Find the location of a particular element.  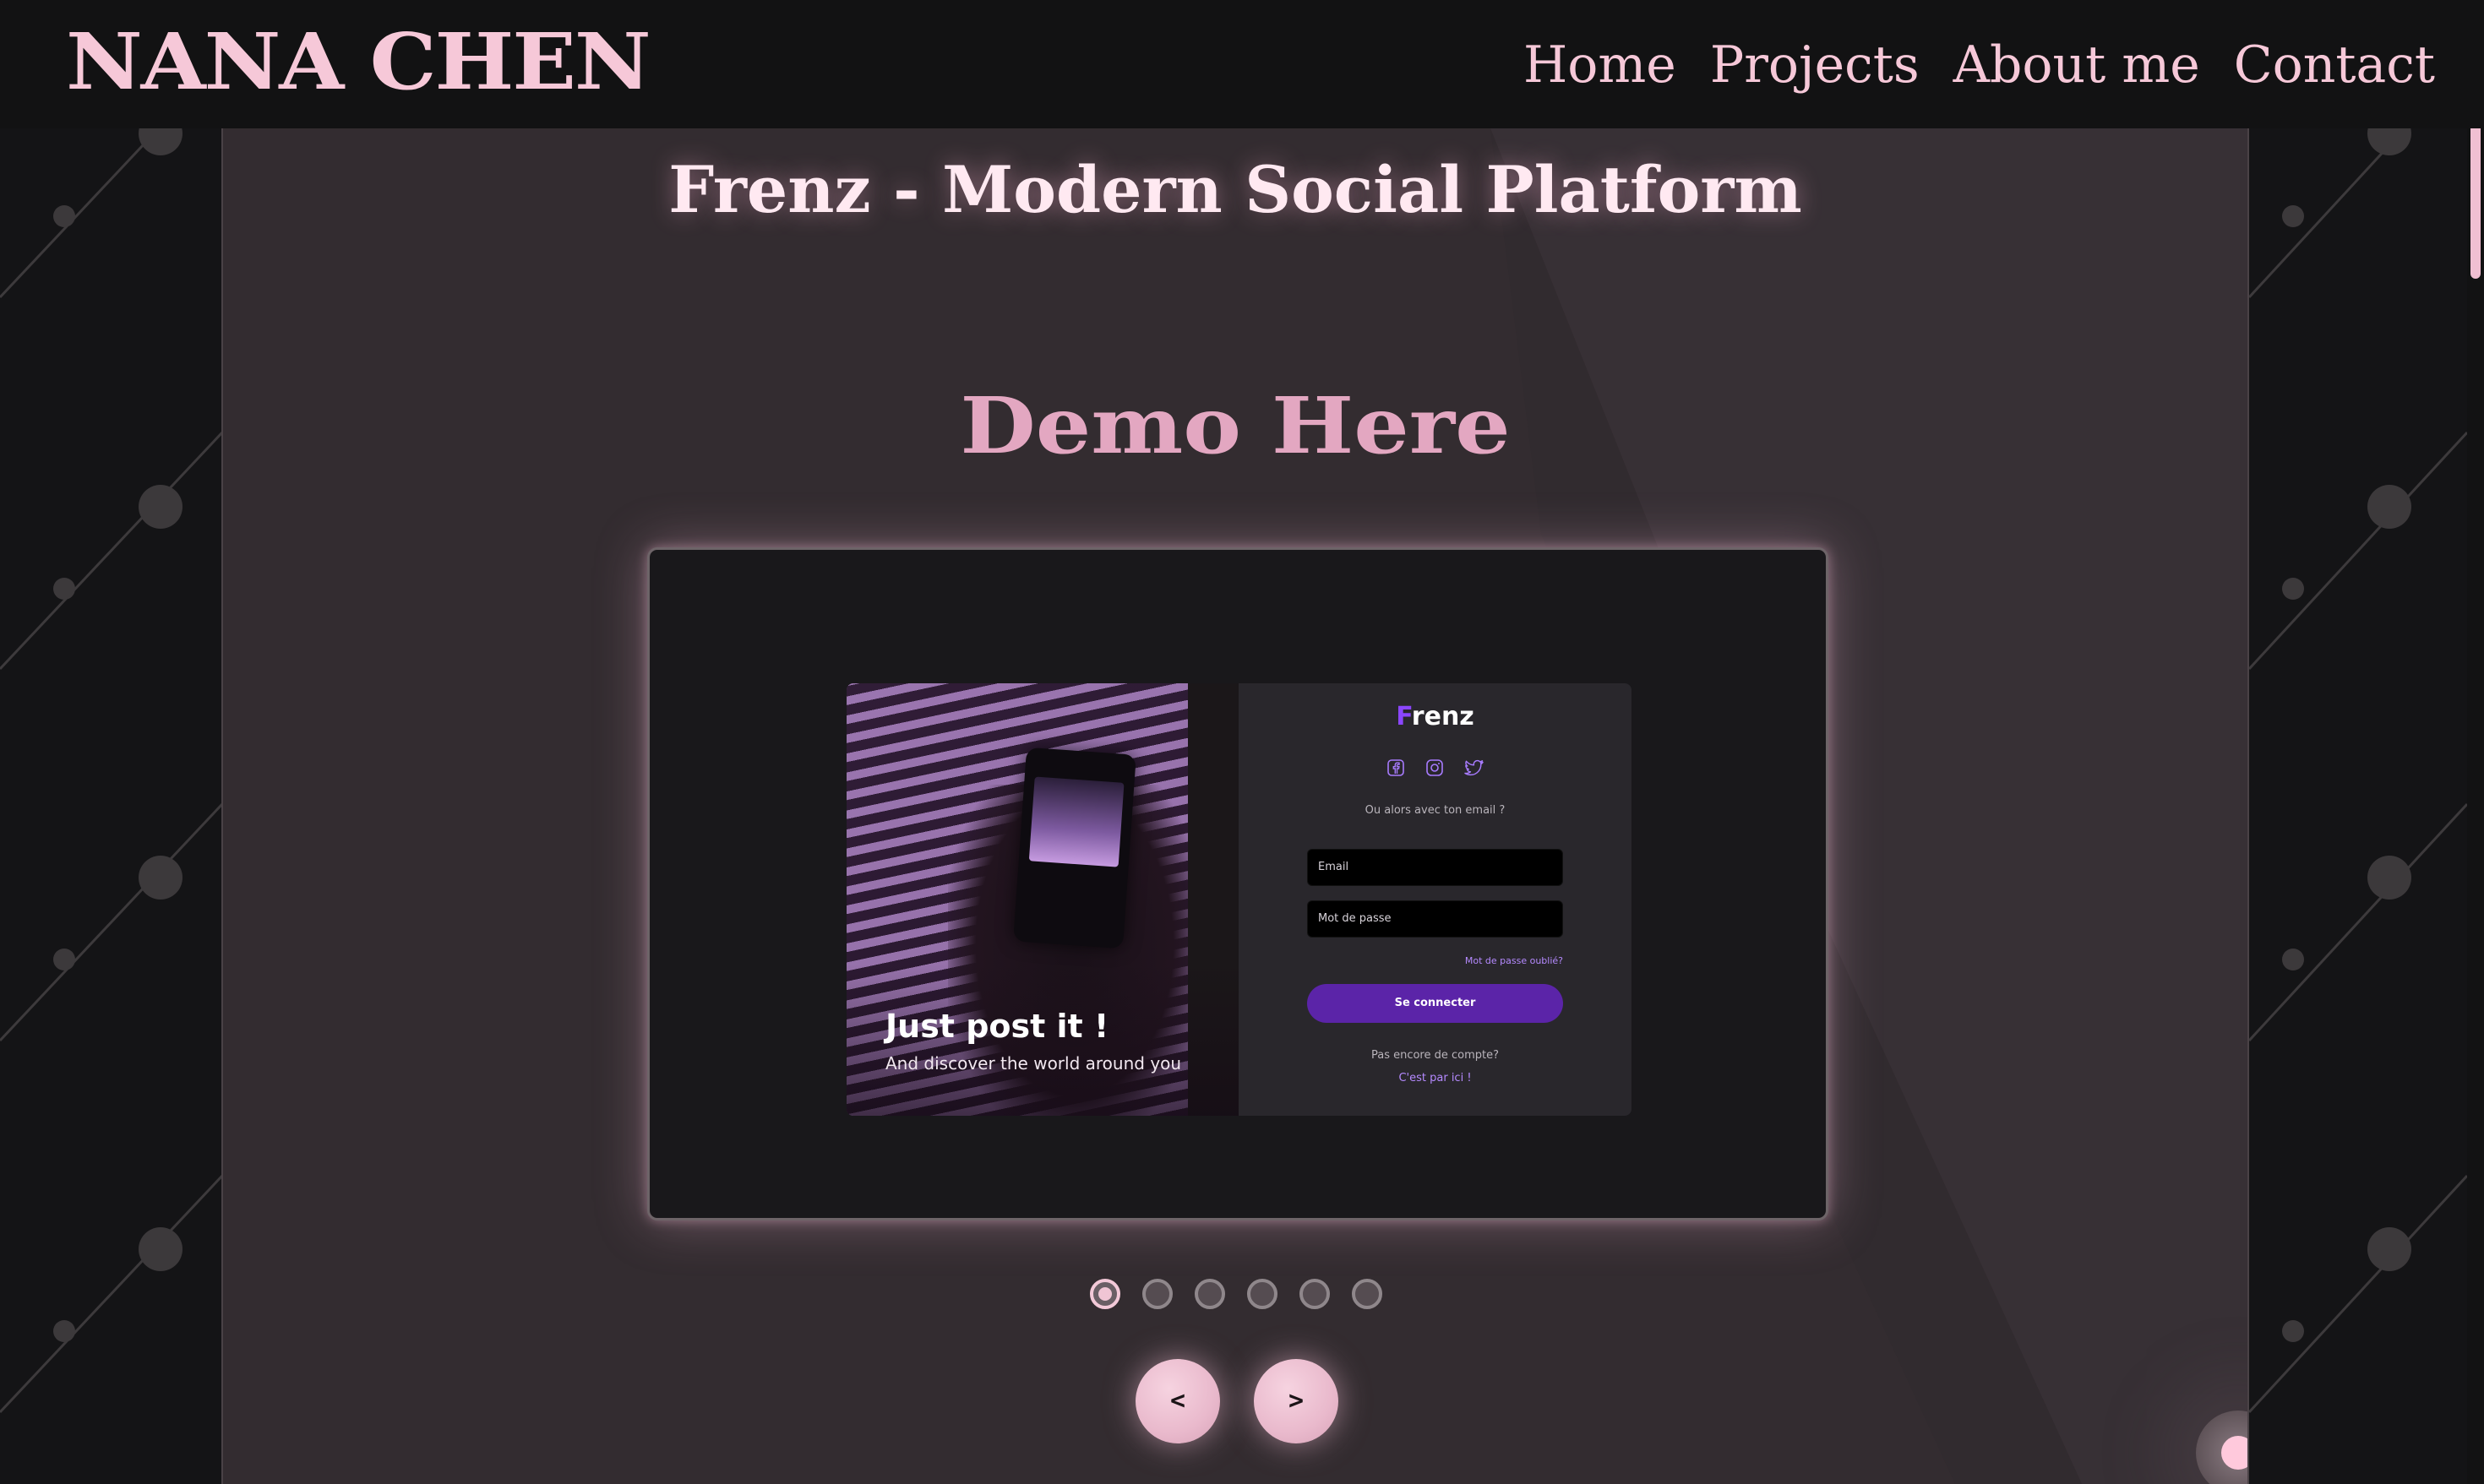

main-nav: Home Projects About me Contact is located at coordinates (1979, 65).